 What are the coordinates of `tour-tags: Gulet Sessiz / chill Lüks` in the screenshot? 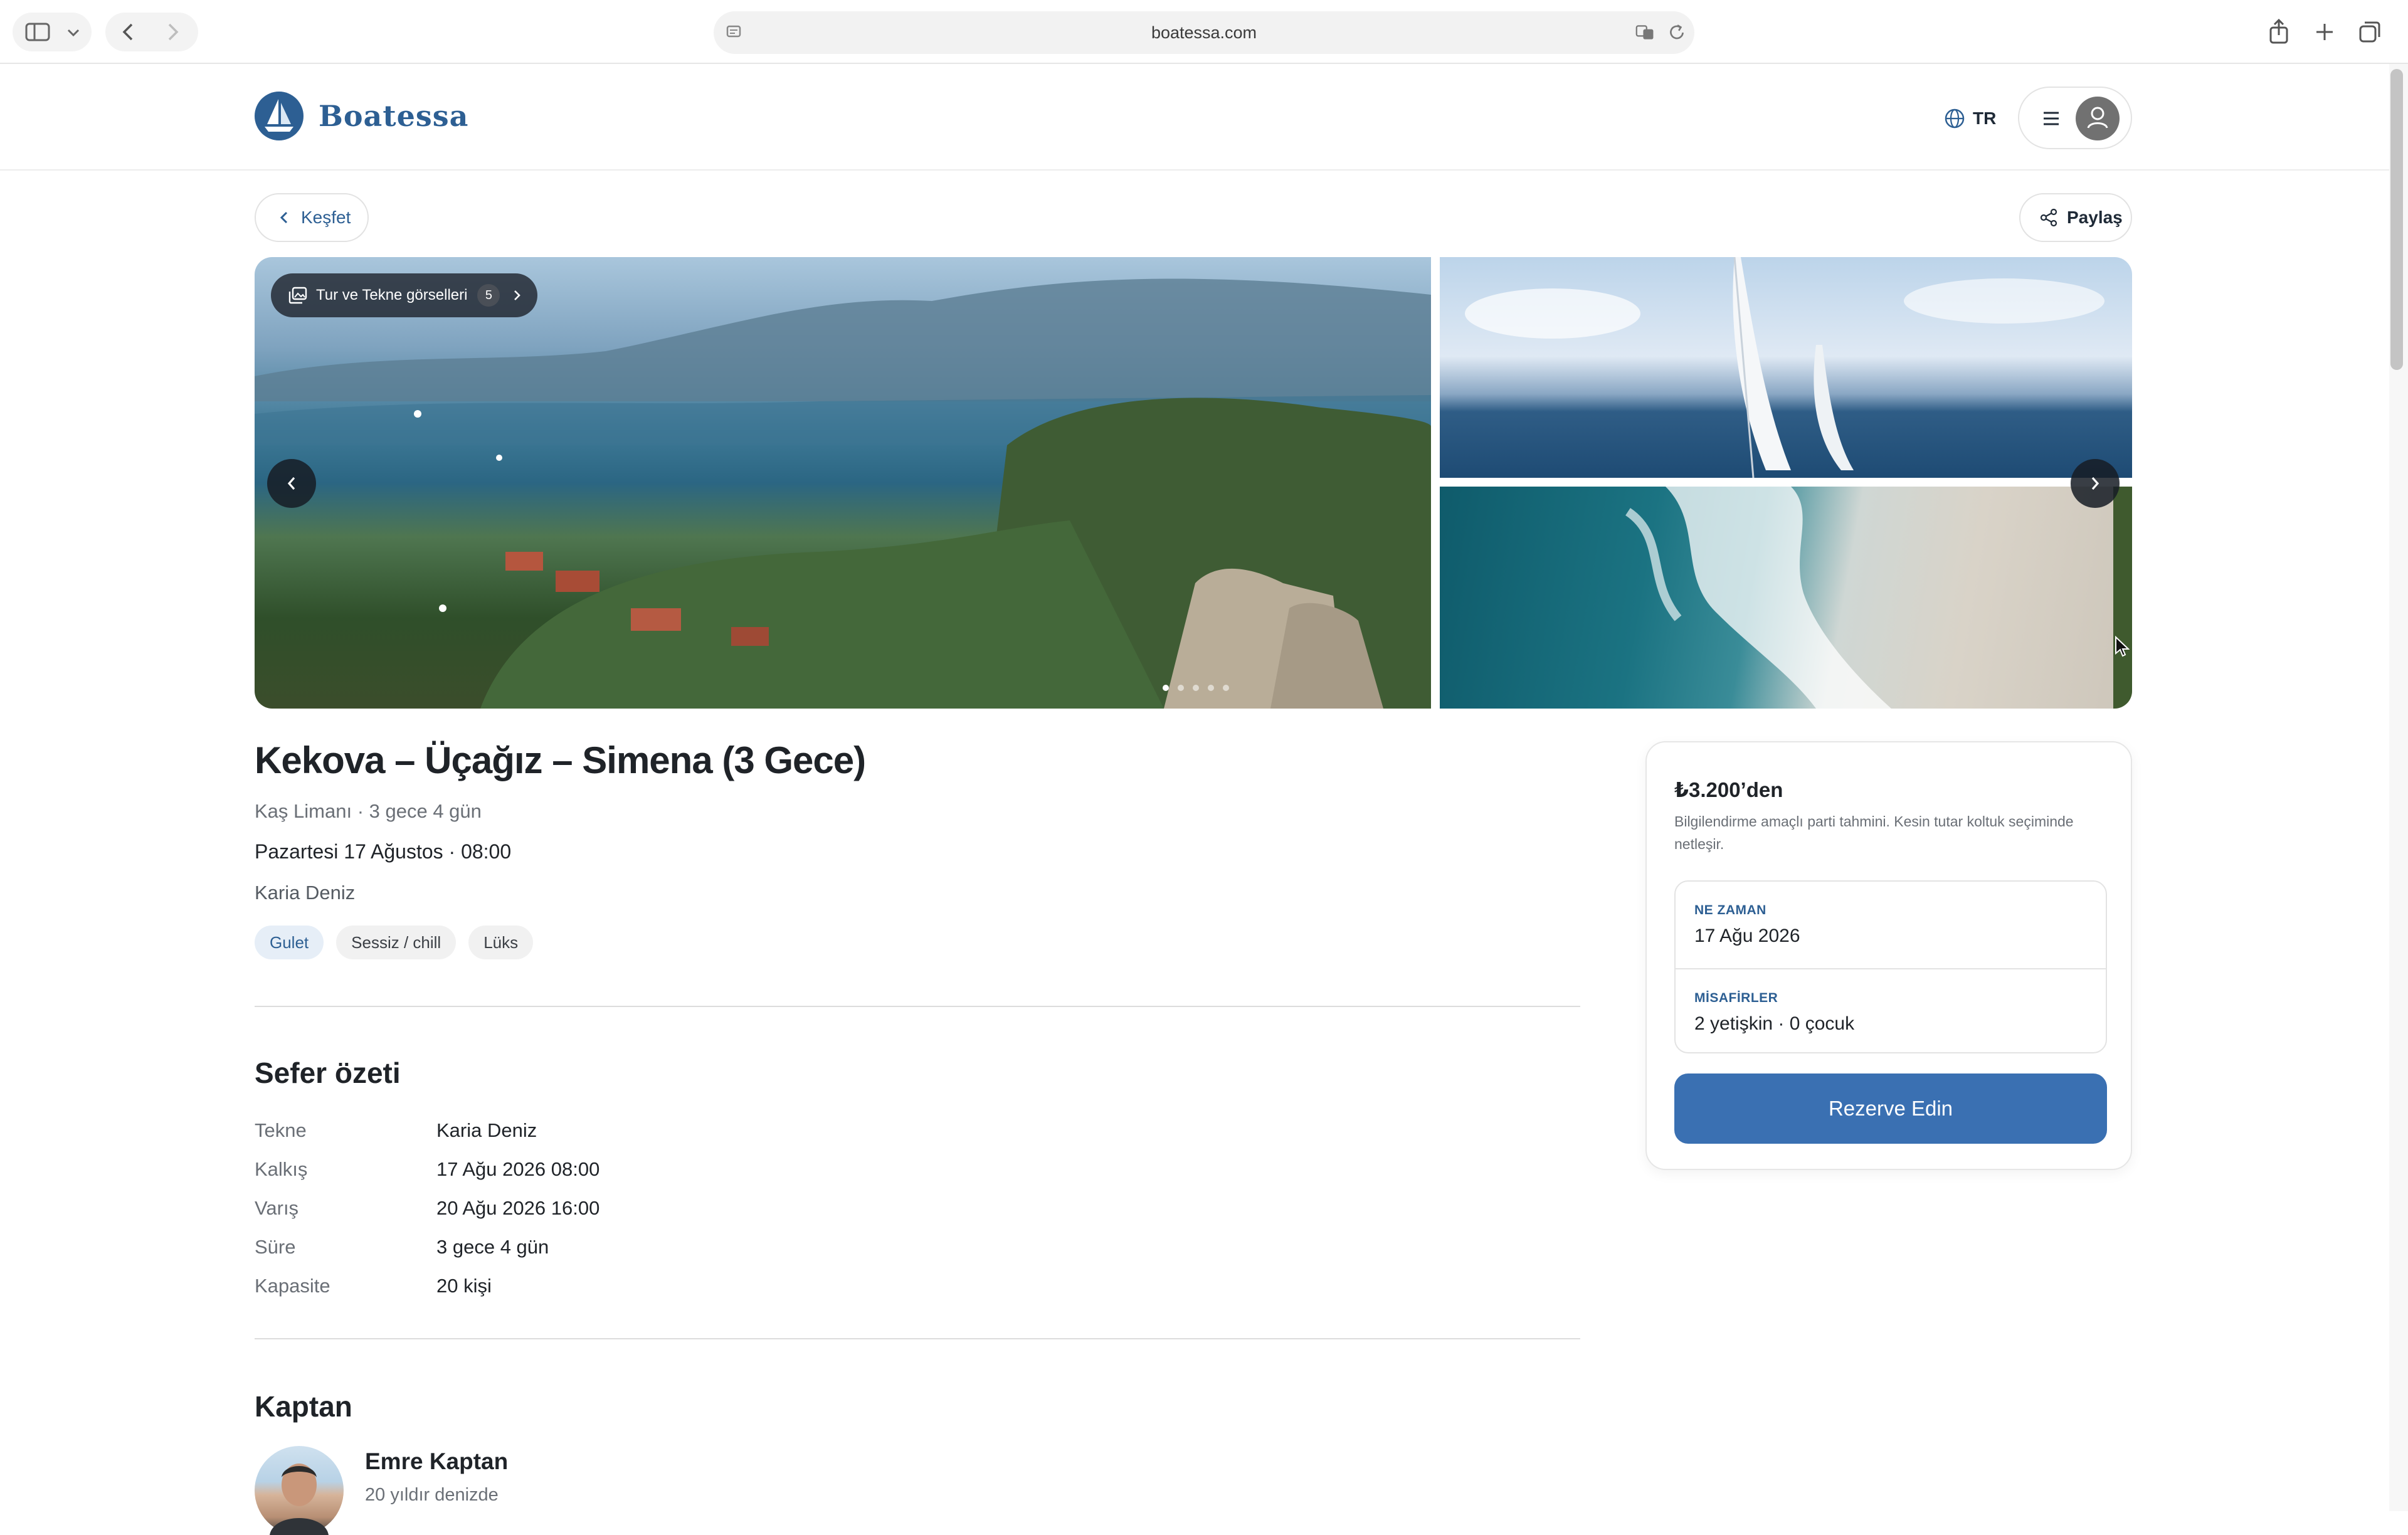 It's located at (400, 942).